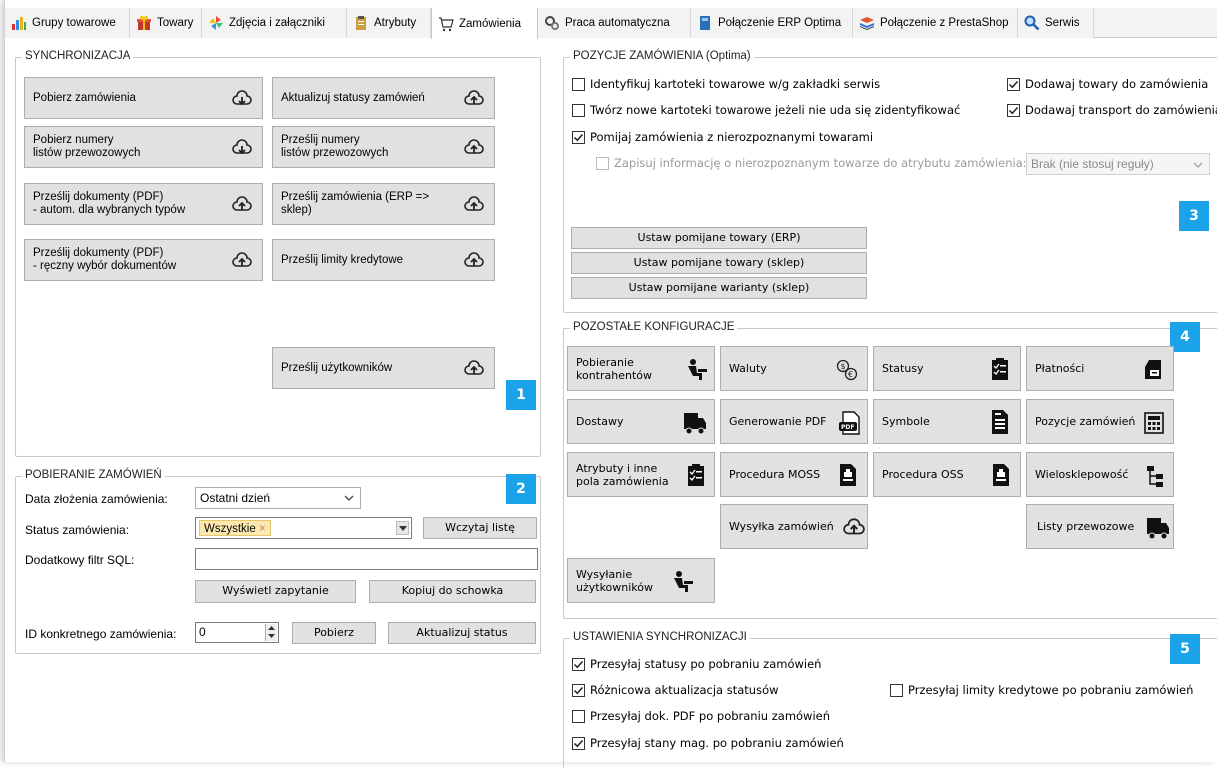 Image resolution: width=1217 pixels, height=768 pixels. What do you see at coordinates (480, 528) in the screenshot?
I see `load-list-button: Wczytaj listę` at bounding box center [480, 528].